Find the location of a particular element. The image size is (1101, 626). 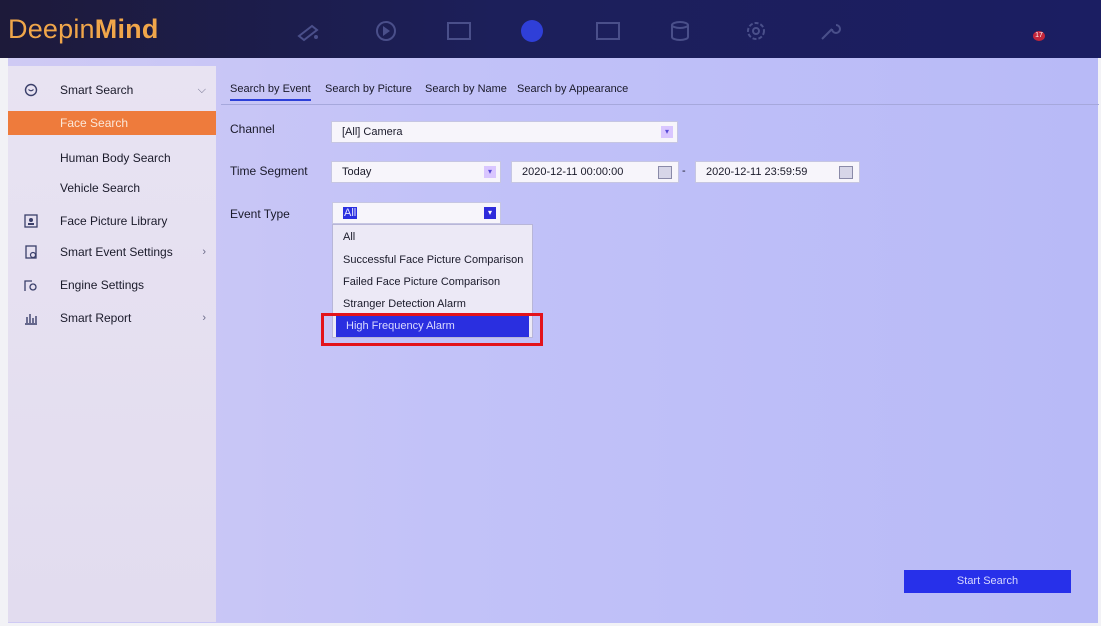

sidebar-item-human-body-search: Human Body Search is located at coordinates (112, 158).